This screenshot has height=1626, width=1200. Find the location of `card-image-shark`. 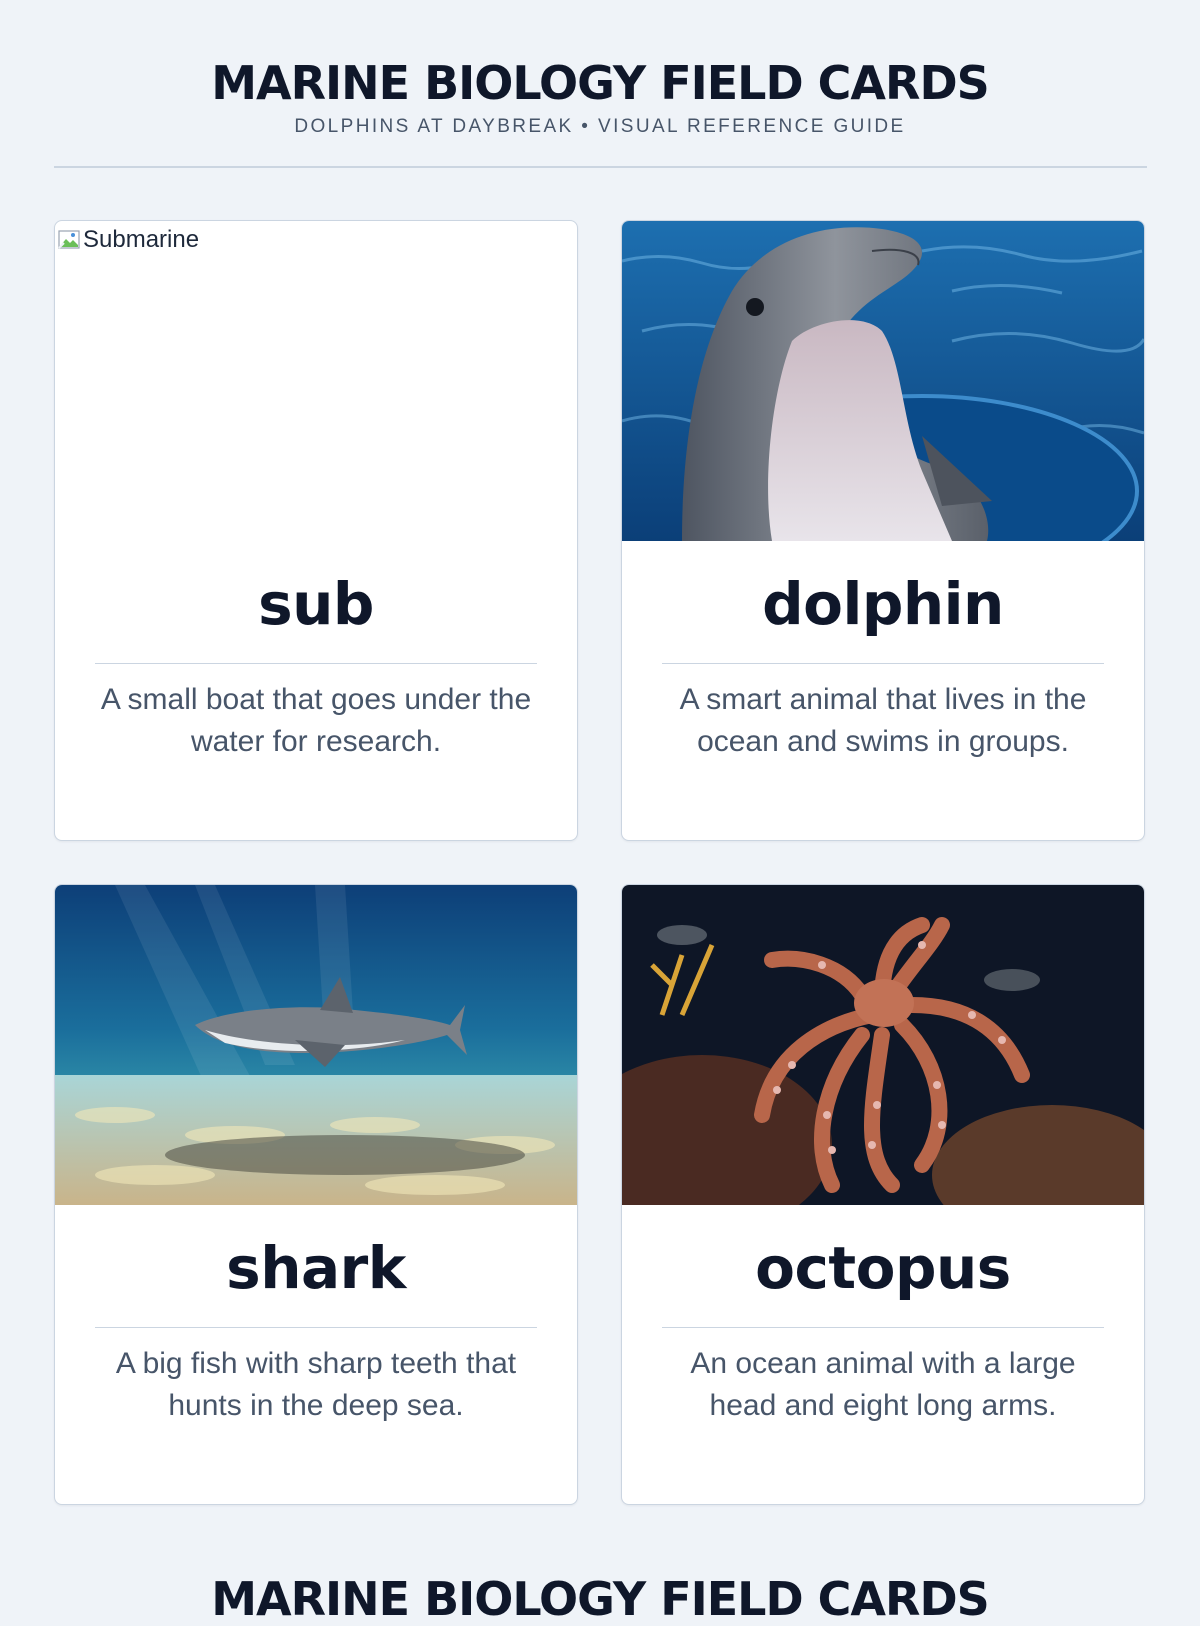

card-image-shark is located at coordinates (316, 1045).